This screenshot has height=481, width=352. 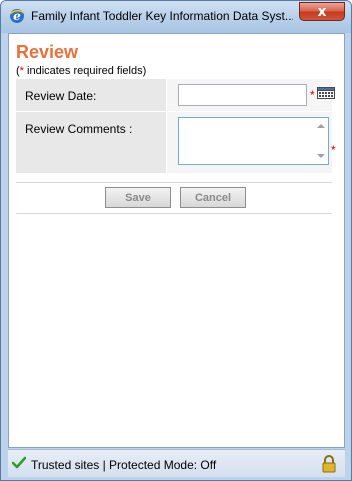 I want to click on close-button: x, so click(x=322, y=11).